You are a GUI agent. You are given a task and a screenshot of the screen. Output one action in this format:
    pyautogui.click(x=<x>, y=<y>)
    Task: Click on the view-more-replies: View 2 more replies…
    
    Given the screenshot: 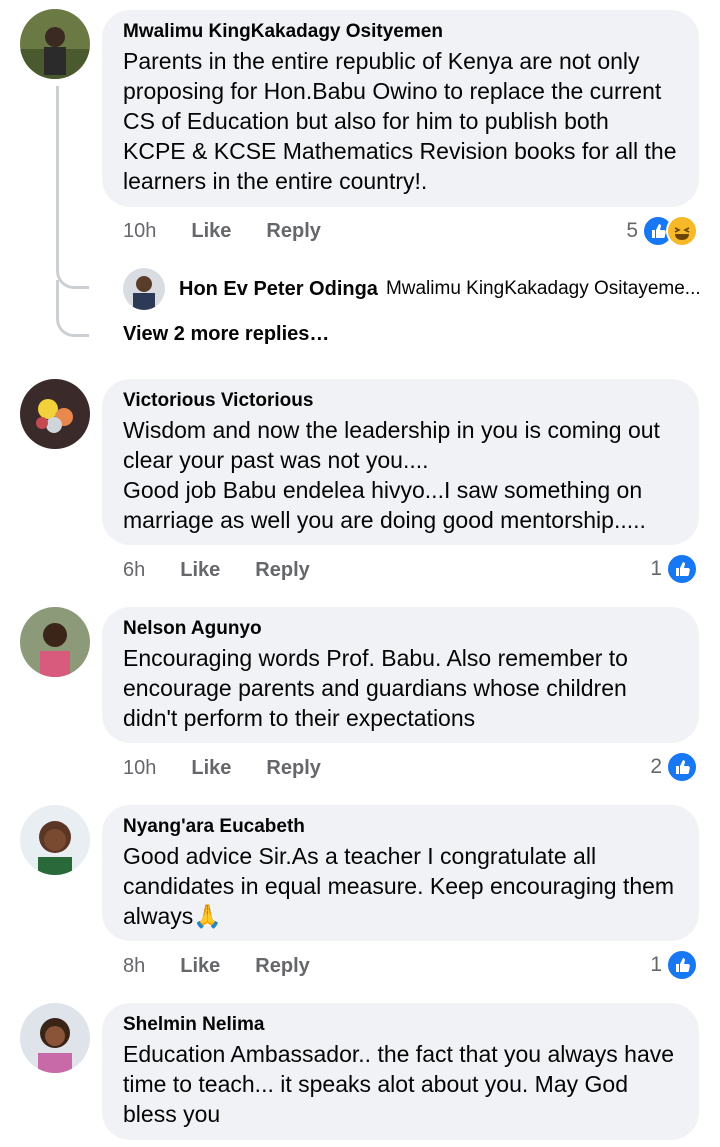 What is the action you would take?
    pyautogui.click(x=226, y=334)
    